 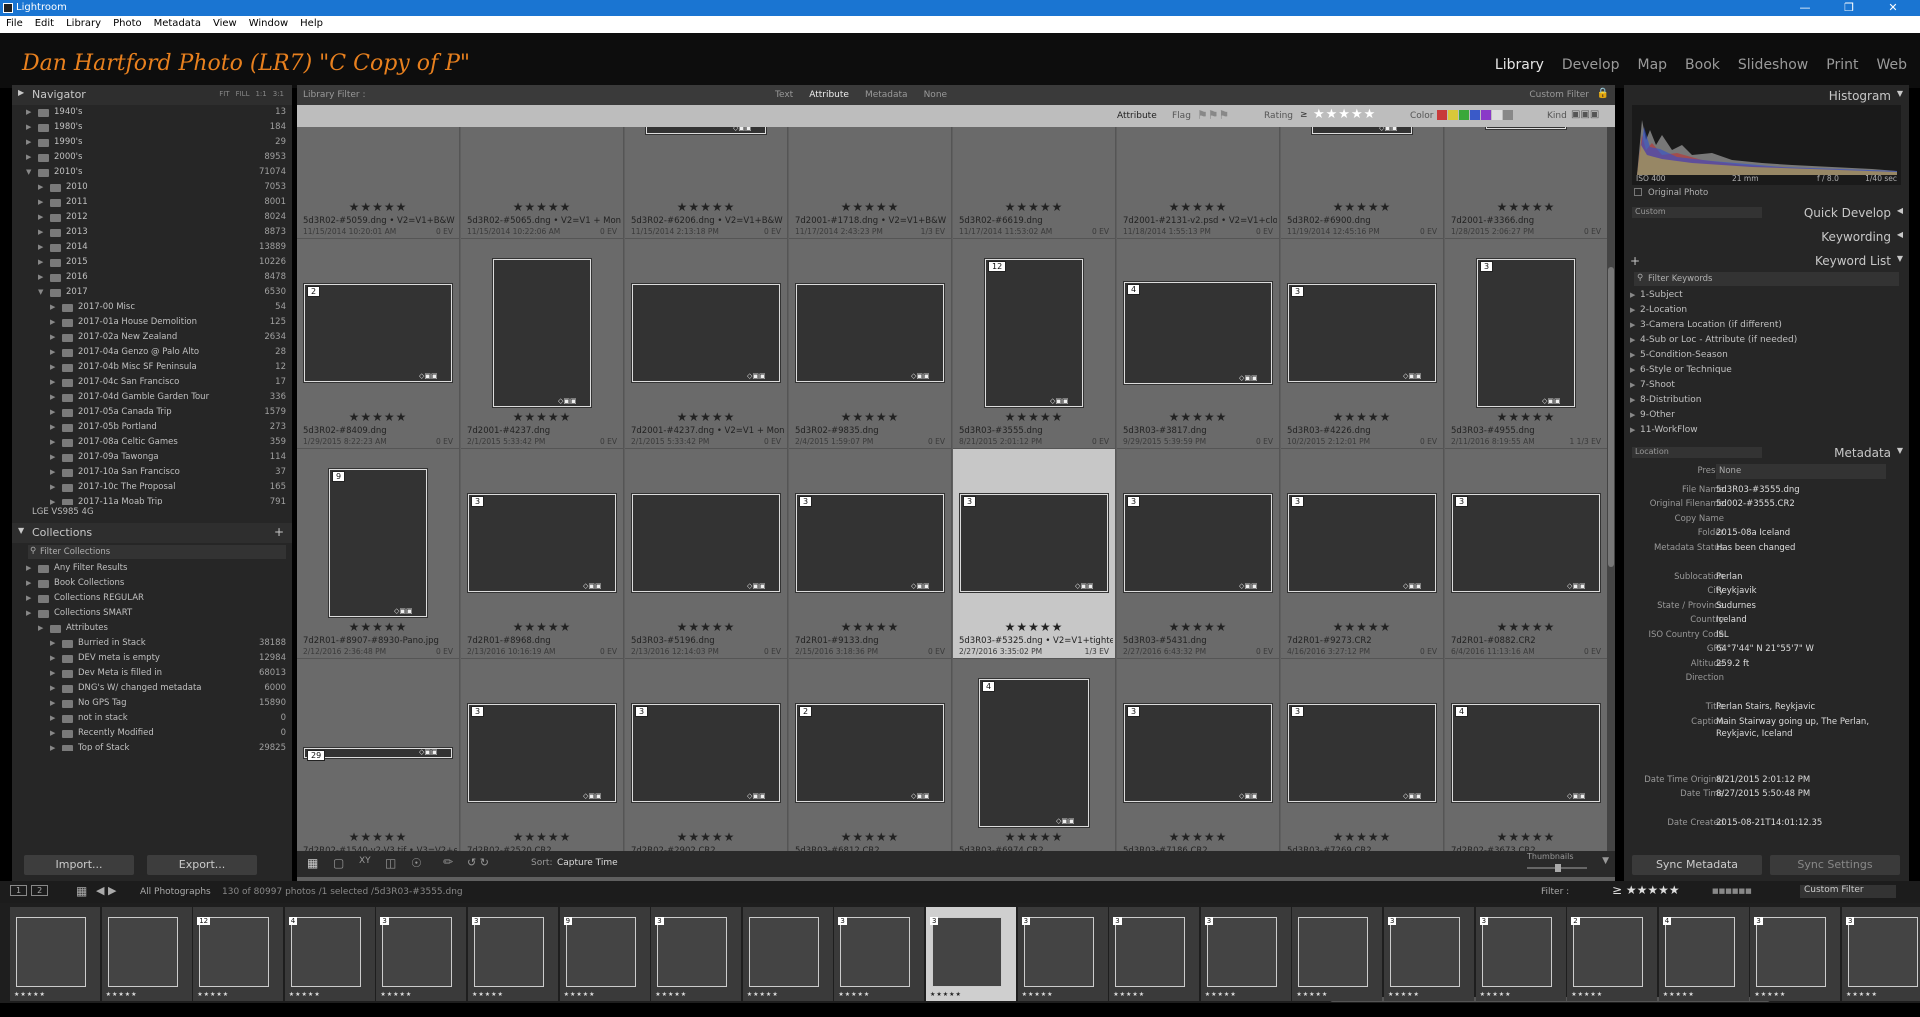 I want to click on folder-item: ▶ DNG's W/ changed metadata 6000, so click(x=158, y=688).